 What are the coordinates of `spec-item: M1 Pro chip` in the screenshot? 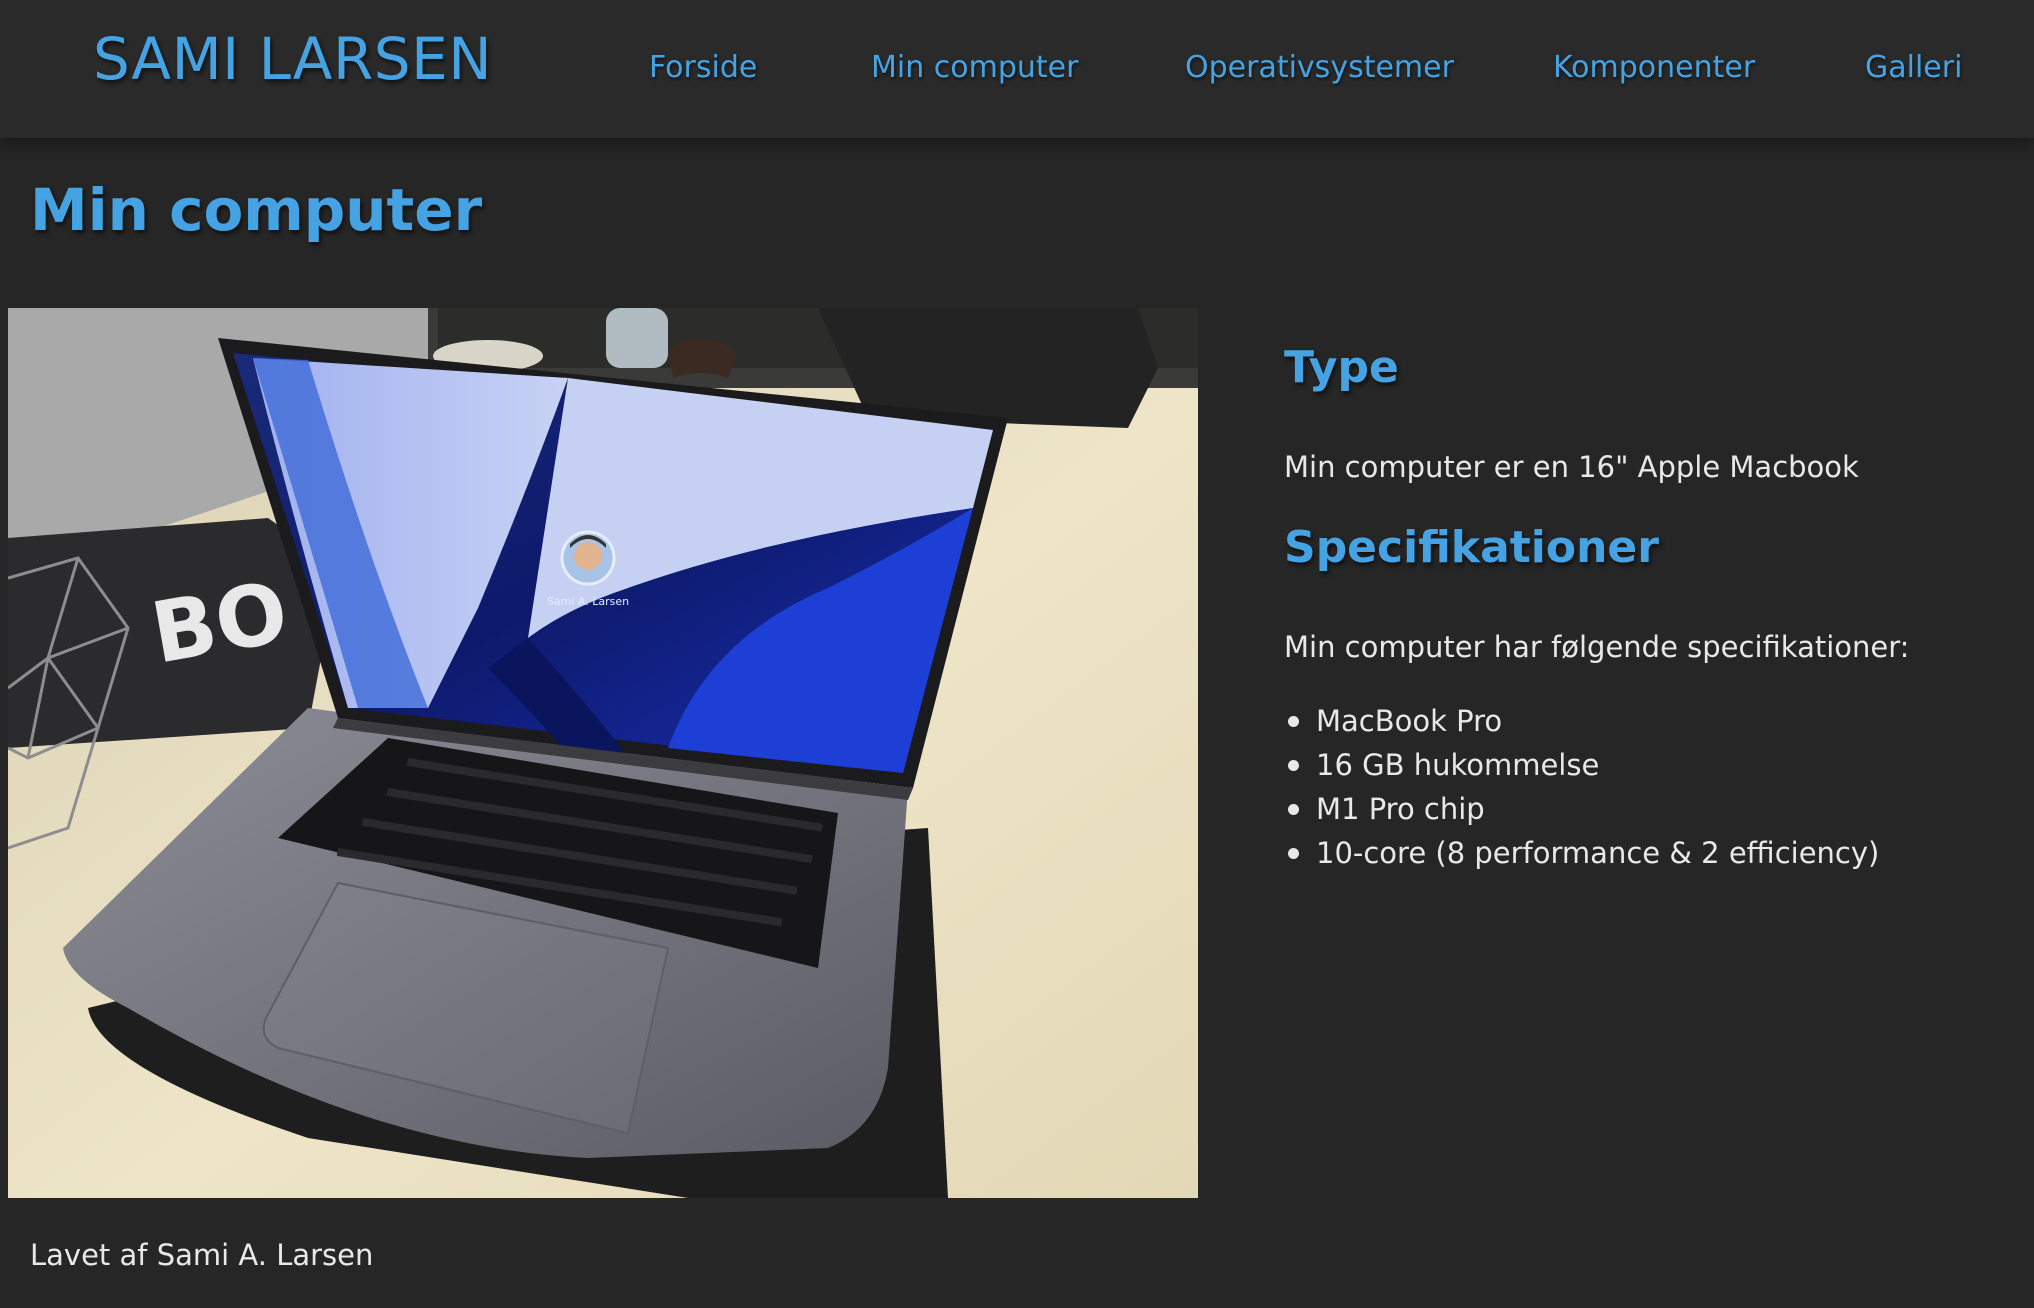 It's located at (1581, 809).